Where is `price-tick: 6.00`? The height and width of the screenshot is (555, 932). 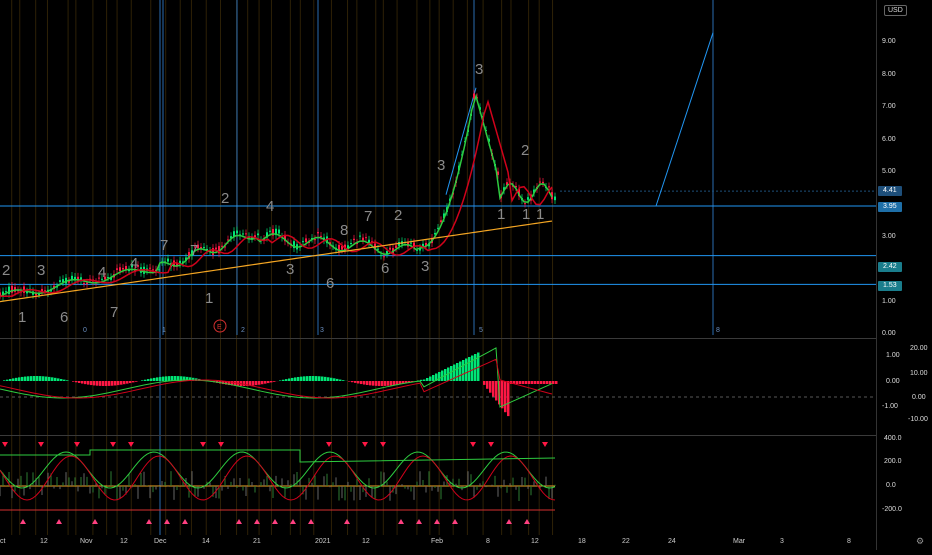
price-tick: 6.00 is located at coordinates (889, 139).